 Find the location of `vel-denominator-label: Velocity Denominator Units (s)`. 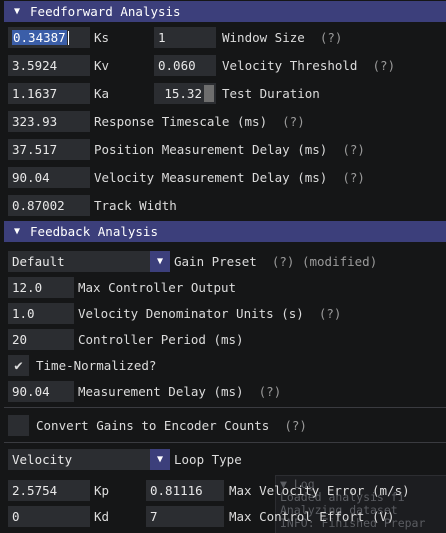

vel-denominator-label: Velocity Denominator Units (s) is located at coordinates (191, 313).